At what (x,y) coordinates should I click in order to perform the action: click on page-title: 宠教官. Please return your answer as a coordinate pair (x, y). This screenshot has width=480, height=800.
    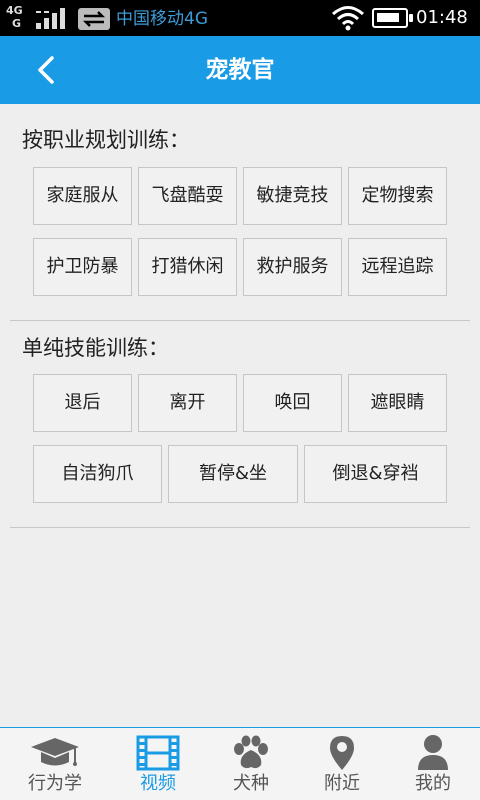
    Looking at the image, I should click on (240, 70).